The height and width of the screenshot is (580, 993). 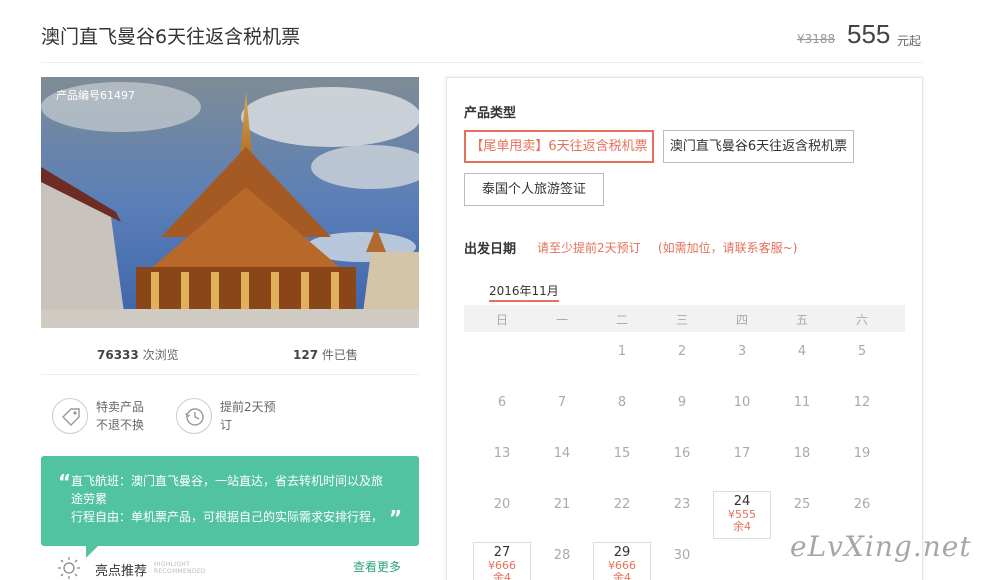 What do you see at coordinates (862, 402) in the screenshot?
I see `day-number: 12` at bounding box center [862, 402].